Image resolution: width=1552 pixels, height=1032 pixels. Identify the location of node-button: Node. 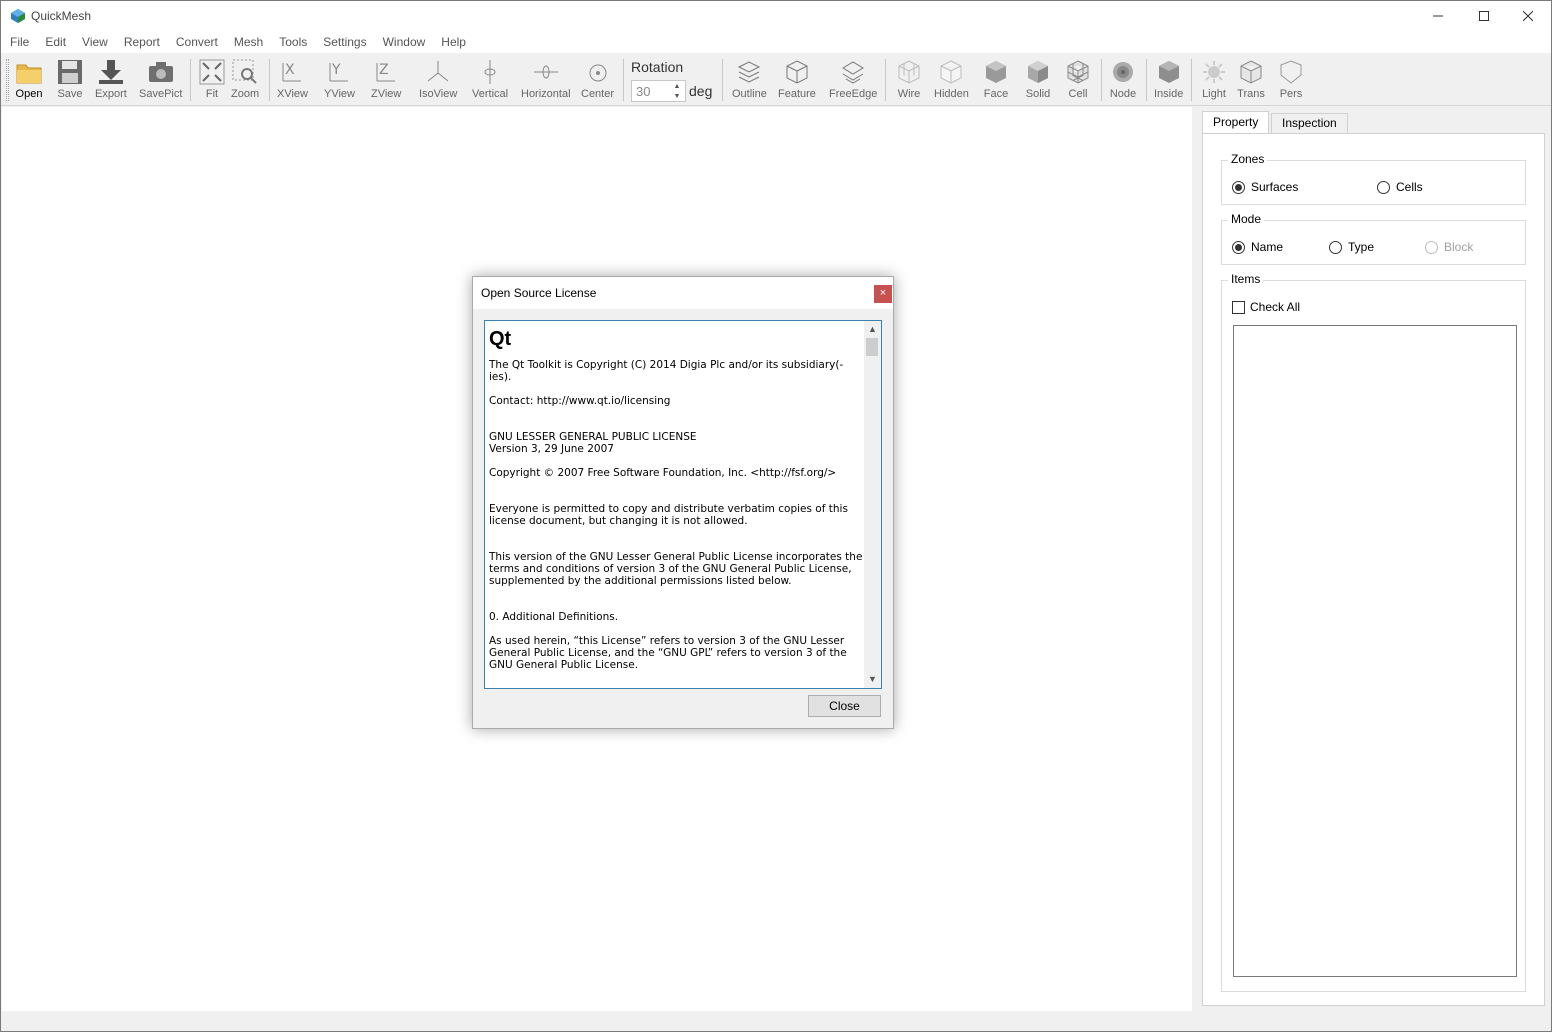
(1123, 80).